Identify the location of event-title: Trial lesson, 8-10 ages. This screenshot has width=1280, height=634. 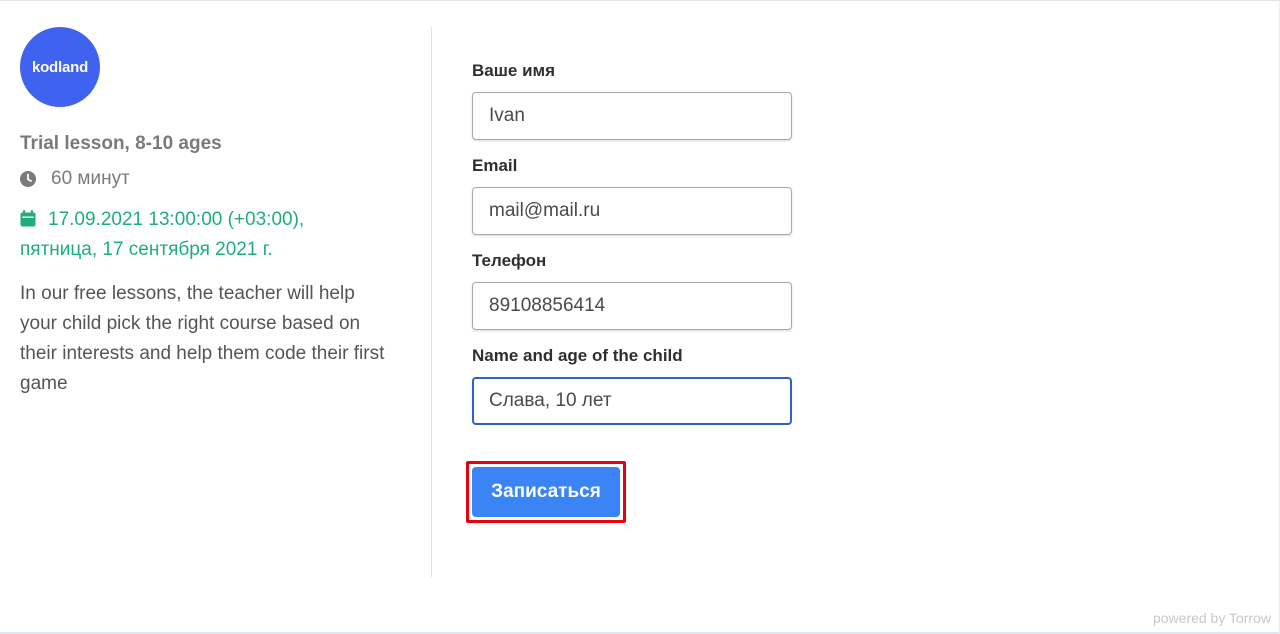
(121, 143).